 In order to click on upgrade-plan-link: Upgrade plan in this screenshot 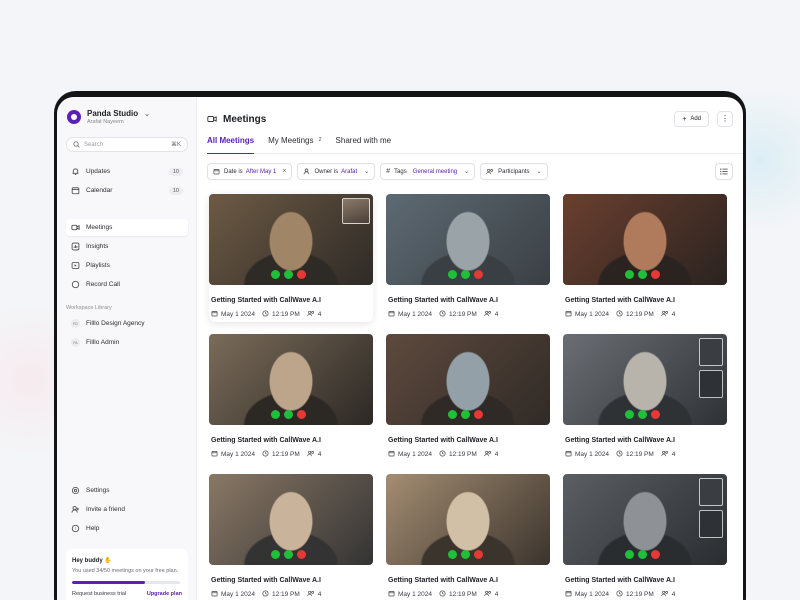, I will do `click(164, 594)`.